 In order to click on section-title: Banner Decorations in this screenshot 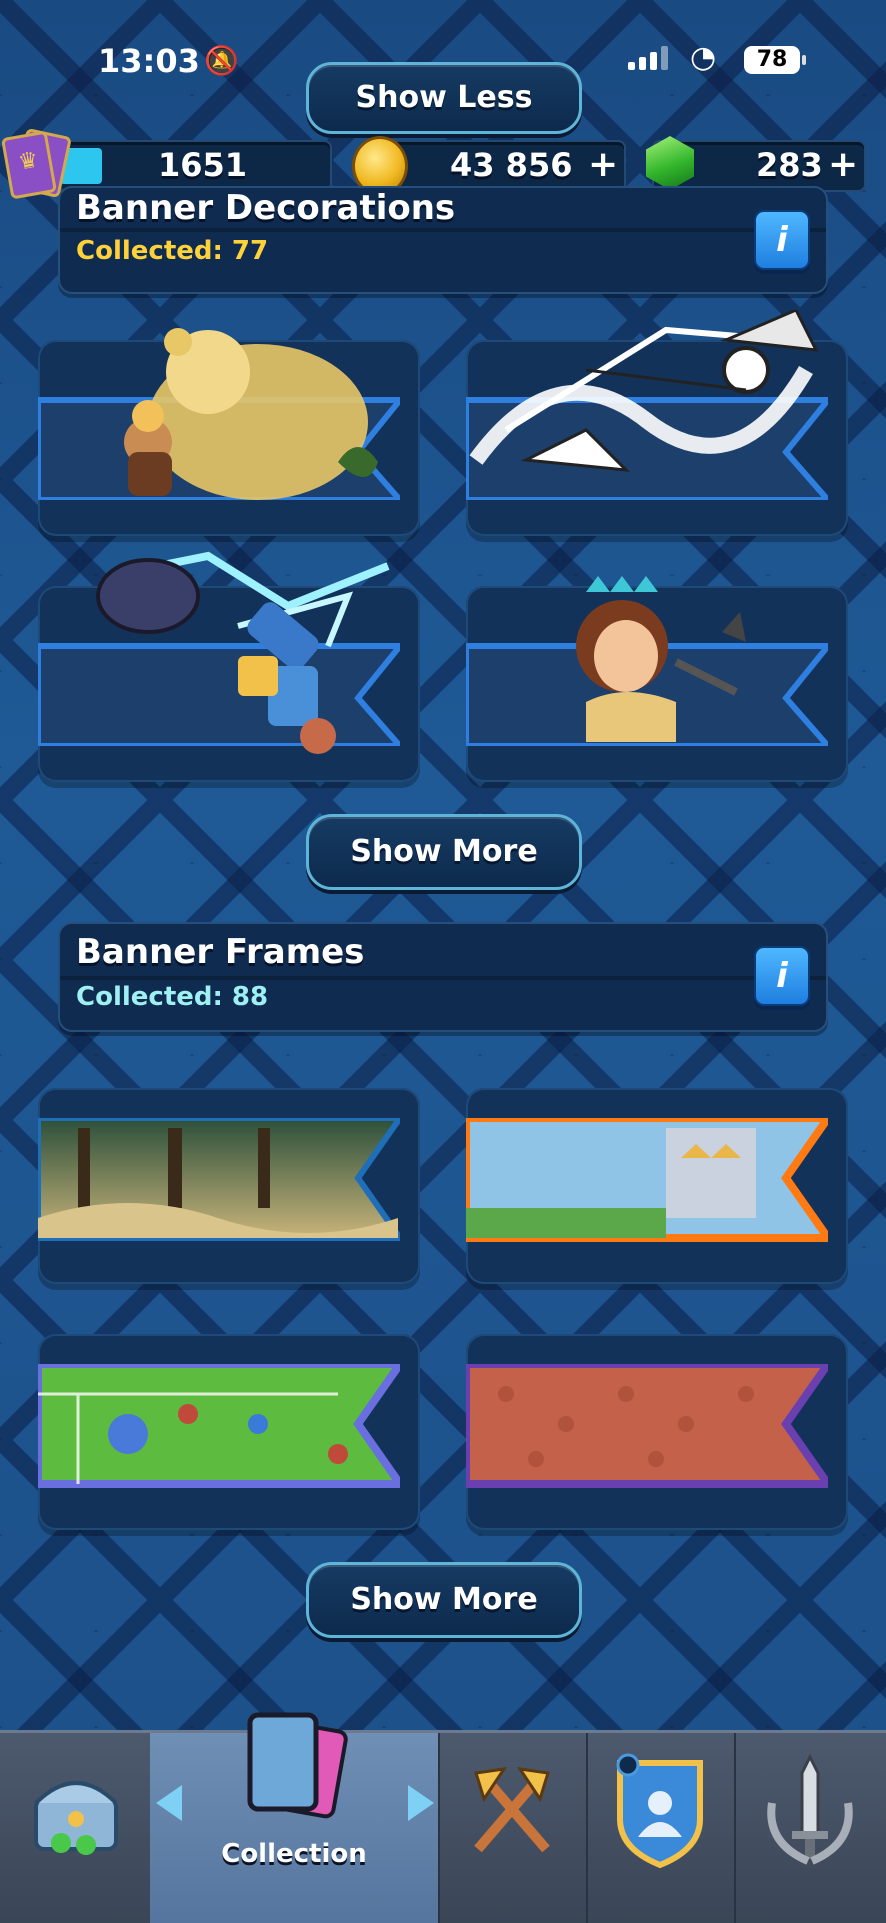, I will do `click(266, 208)`.